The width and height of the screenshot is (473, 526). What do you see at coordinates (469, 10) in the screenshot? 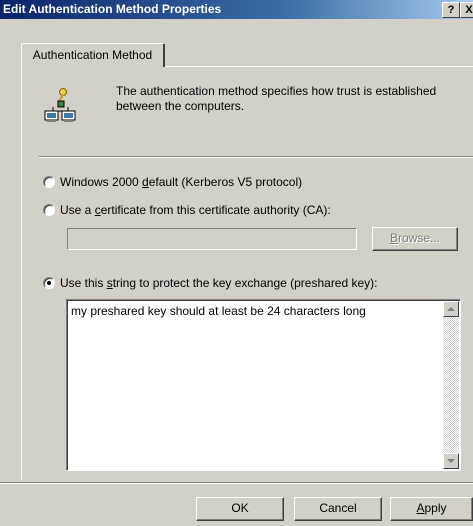
I see `close-icon: X` at bounding box center [469, 10].